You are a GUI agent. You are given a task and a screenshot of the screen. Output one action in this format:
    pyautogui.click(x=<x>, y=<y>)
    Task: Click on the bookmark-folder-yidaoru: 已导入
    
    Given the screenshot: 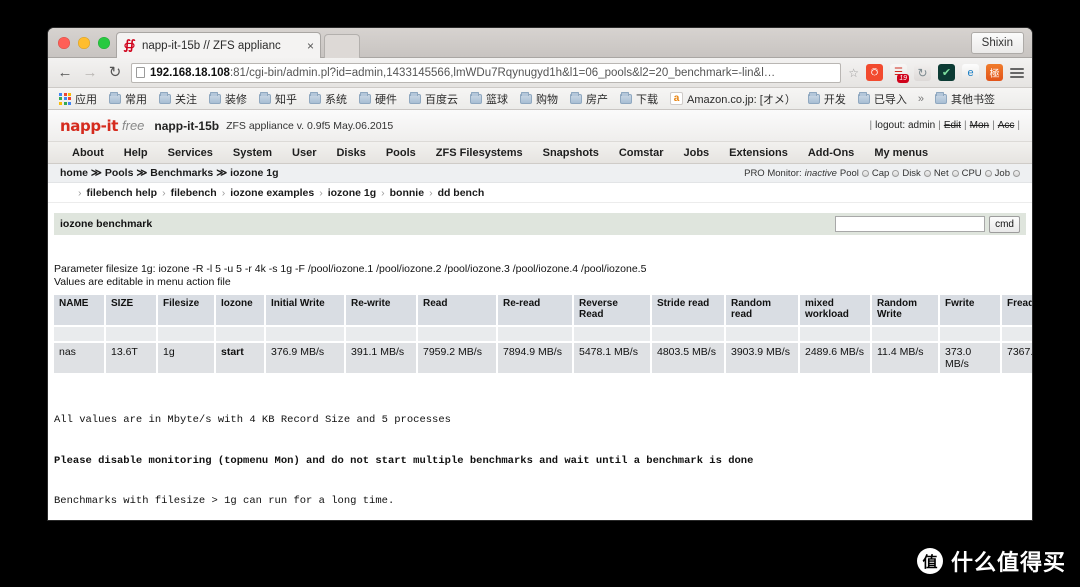 What is the action you would take?
    pyautogui.click(x=882, y=99)
    